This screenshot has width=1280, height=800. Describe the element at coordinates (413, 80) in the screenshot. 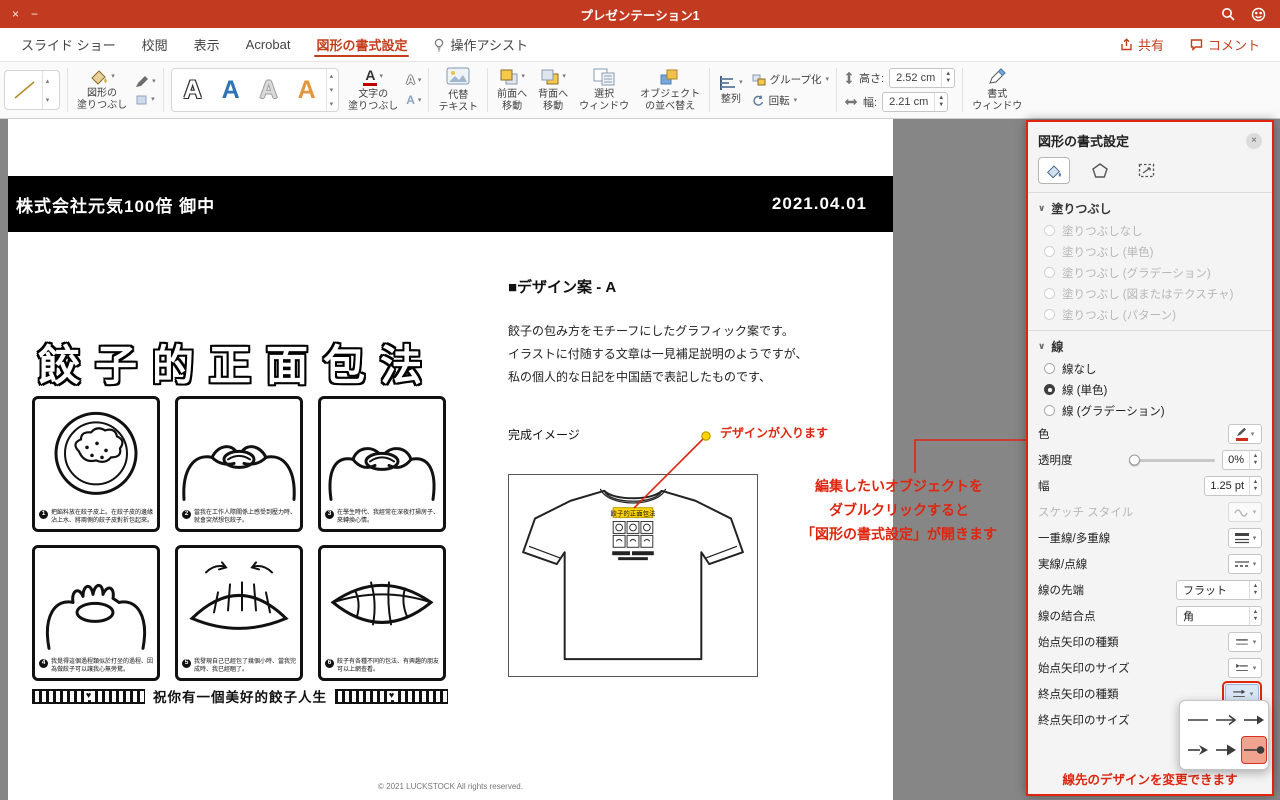

I see `text-outline-button: A ▾` at that location.